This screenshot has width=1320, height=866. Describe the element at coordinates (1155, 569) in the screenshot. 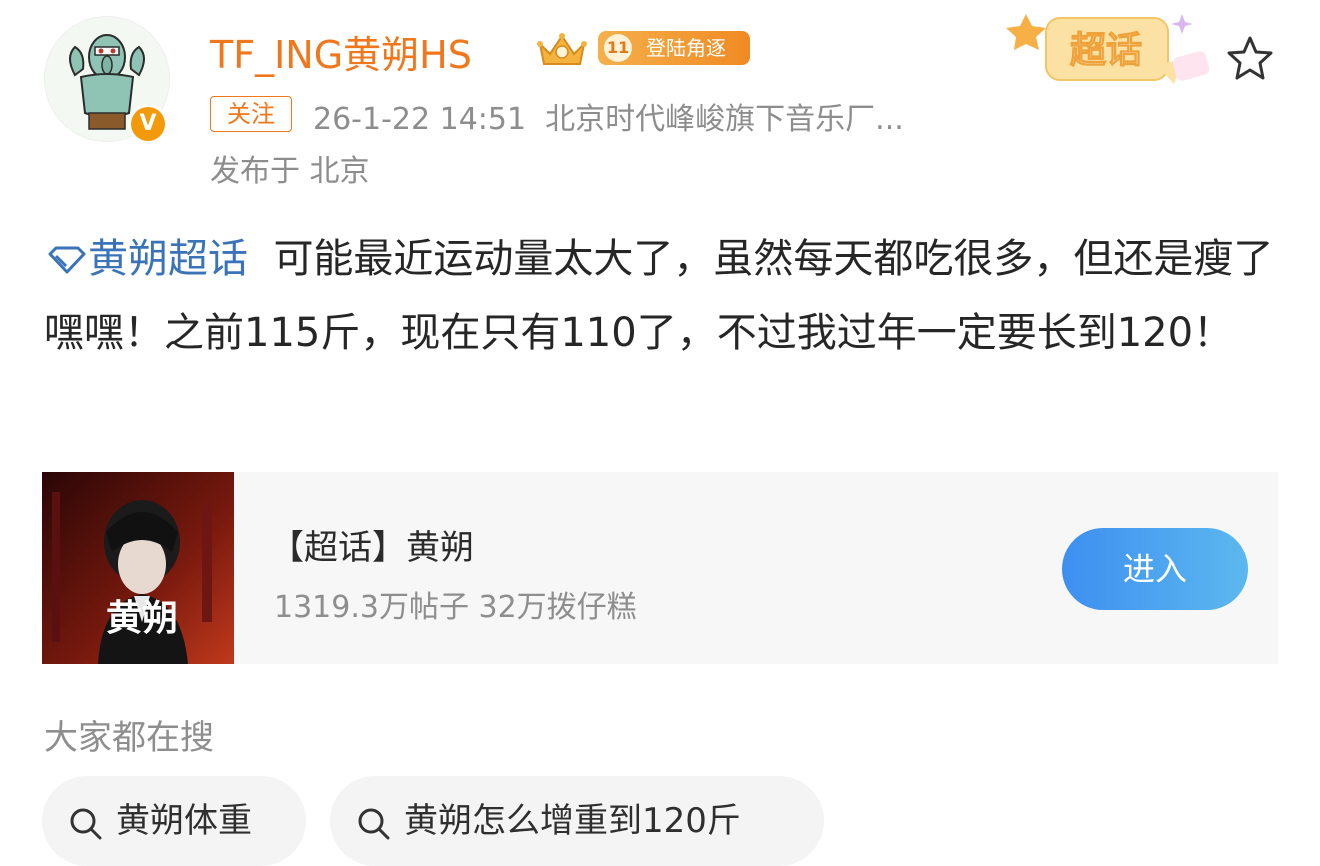

I see `enter-button: 进入` at that location.